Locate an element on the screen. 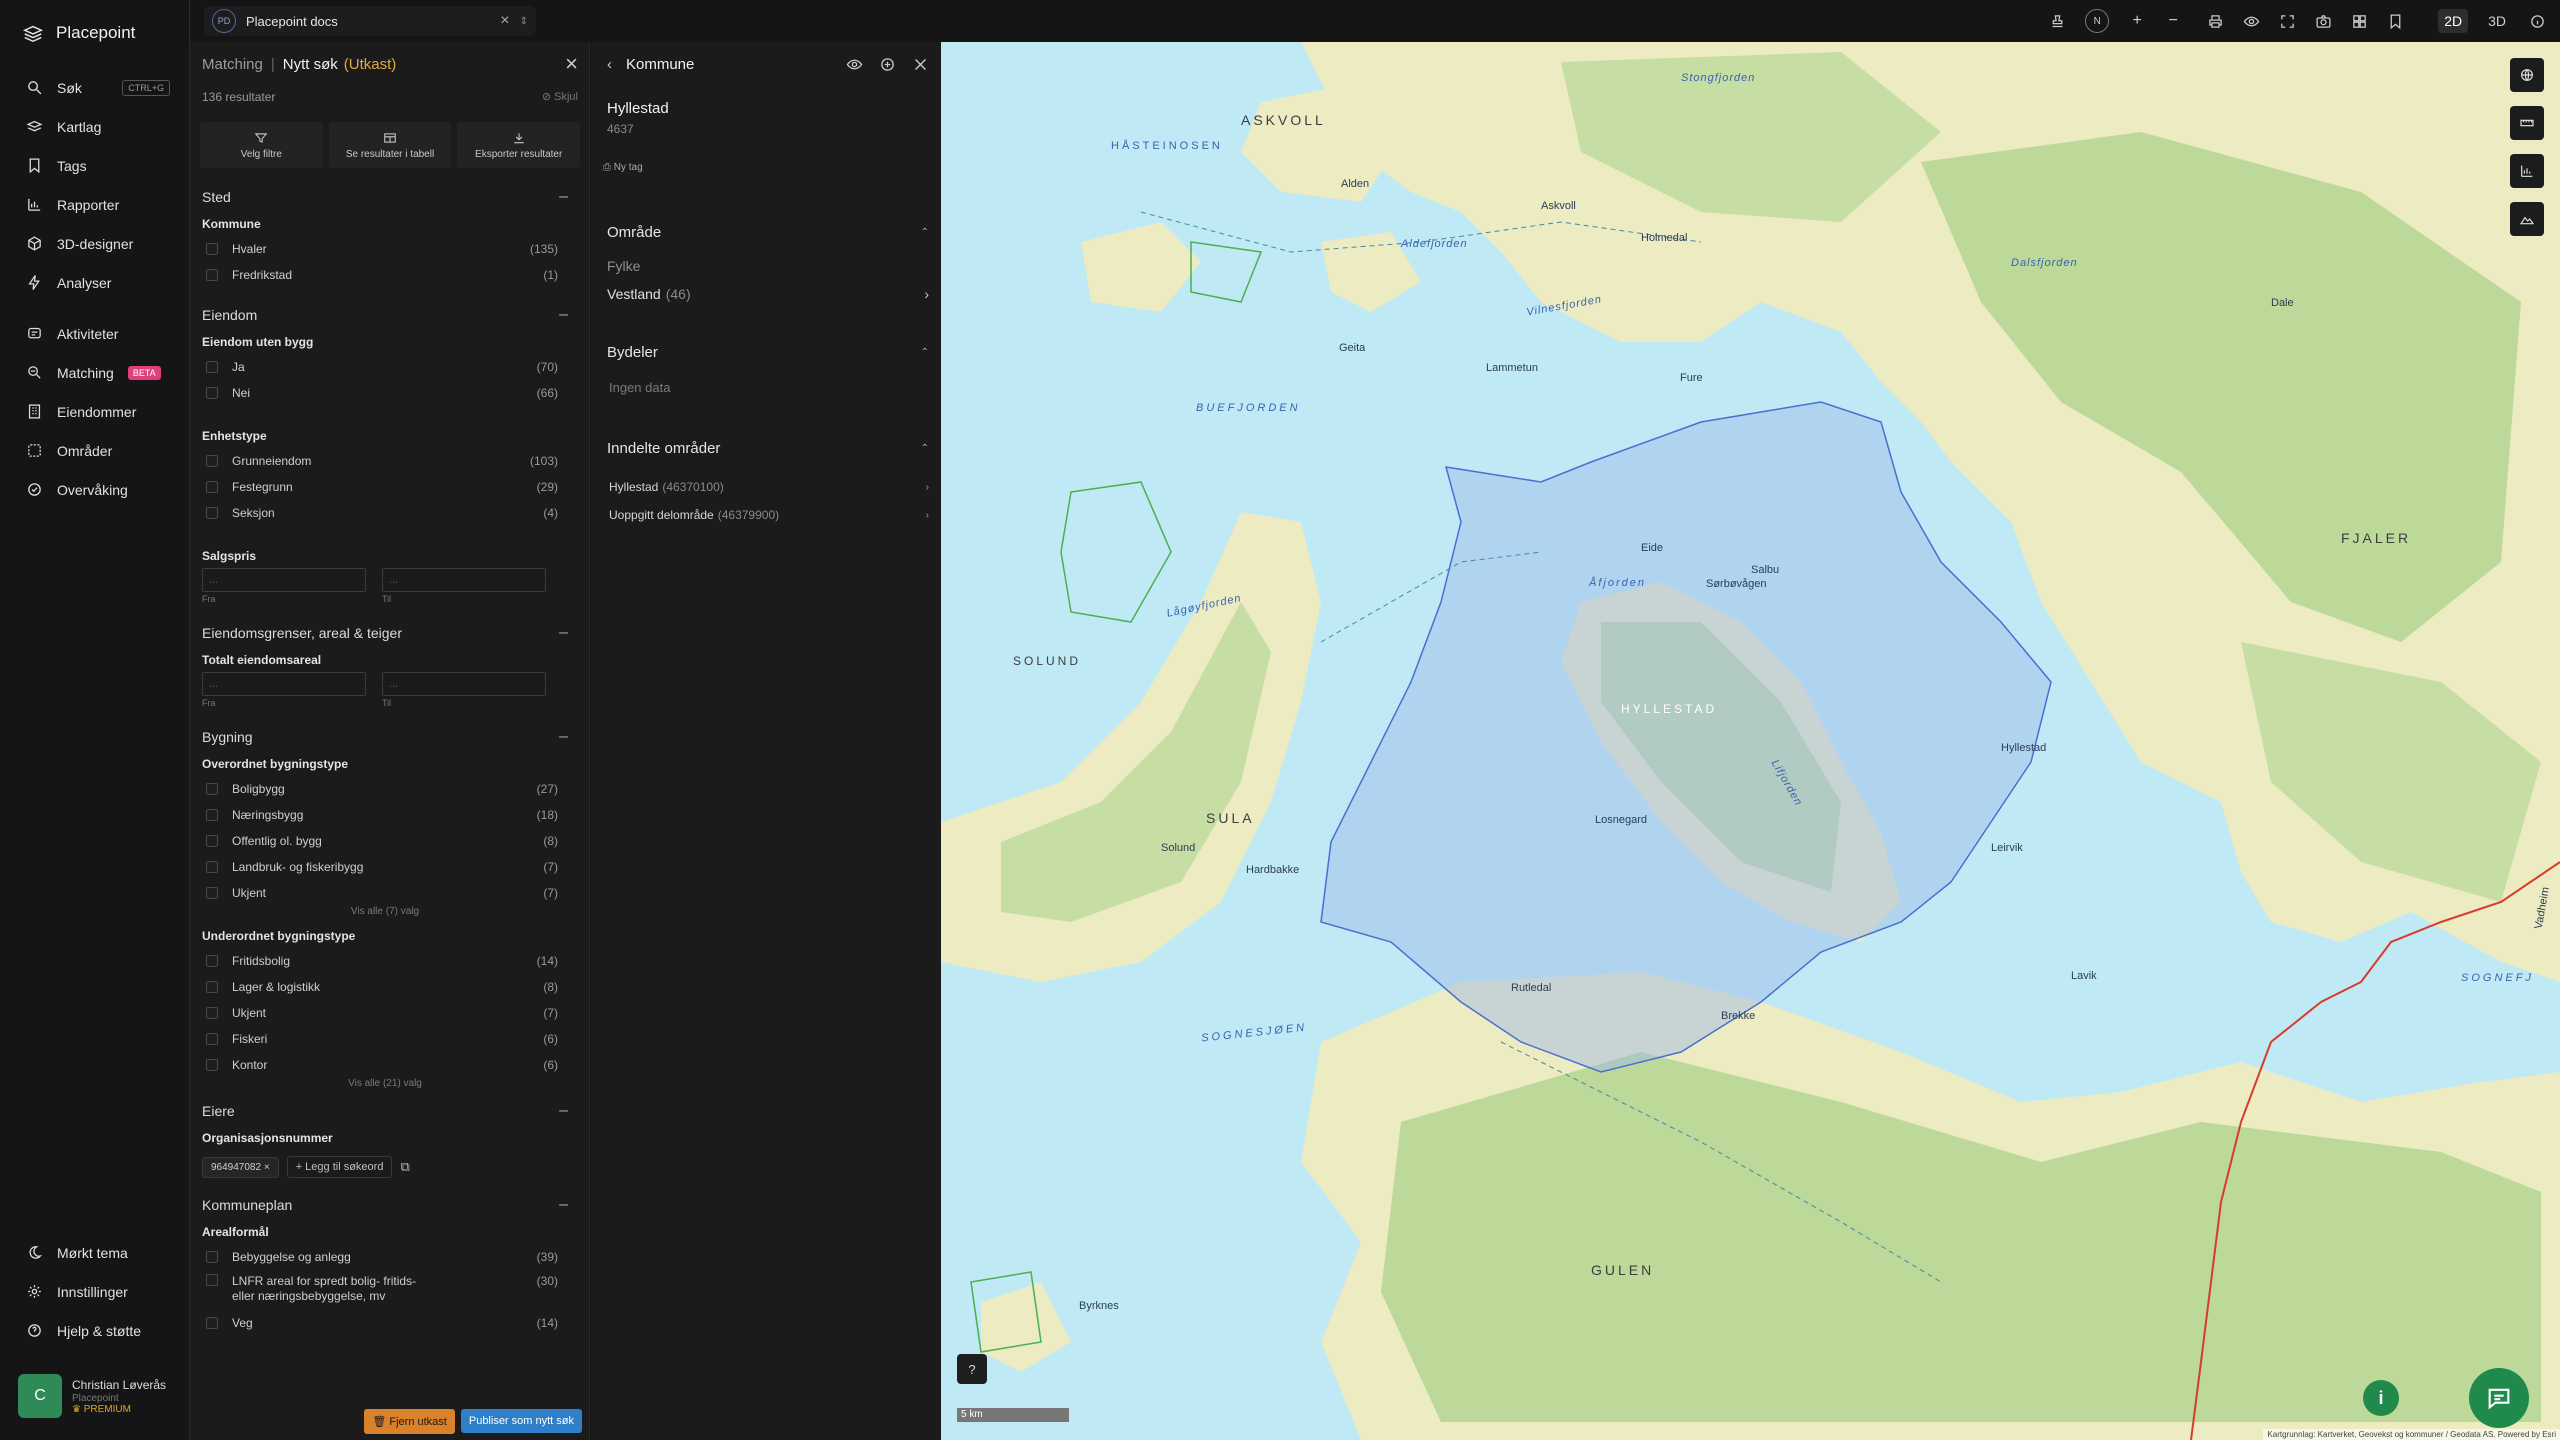 The height and width of the screenshot is (1440, 2560). section-omrade: Område ⌃ is located at coordinates (768, 232).